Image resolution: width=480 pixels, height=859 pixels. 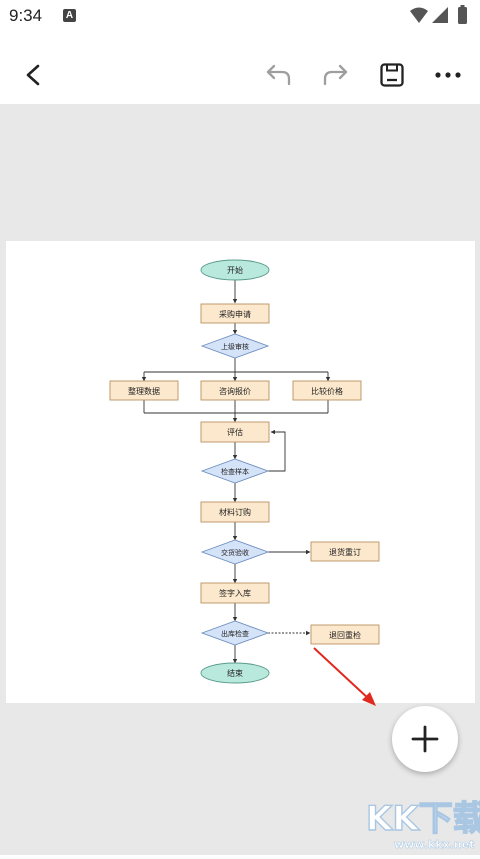 I want to click on flow-return-reorder-label: 退货重订, so click(x=345, y=552).